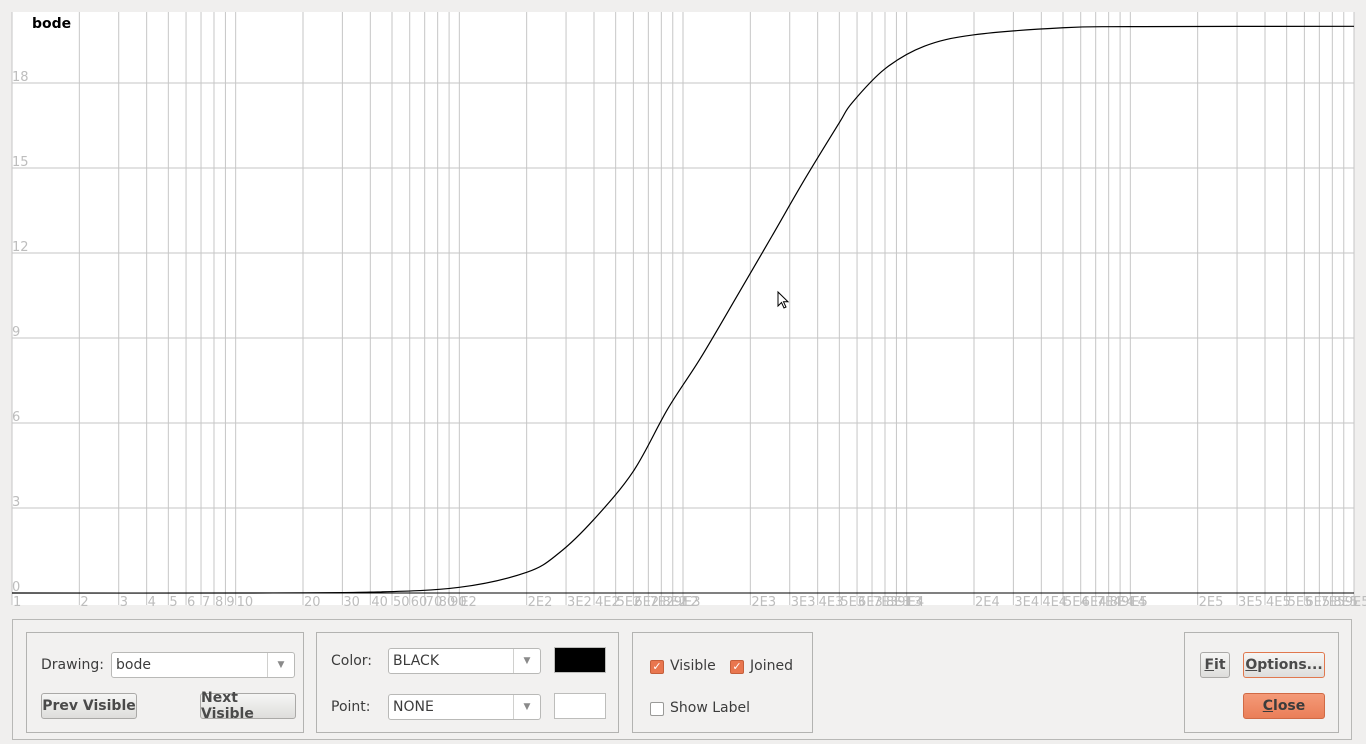 The width and height of the screenshot is (1366, 744). I want to click on style-group: Color: BLACK ▼ Point: NONE ▼, so click(467, 682).